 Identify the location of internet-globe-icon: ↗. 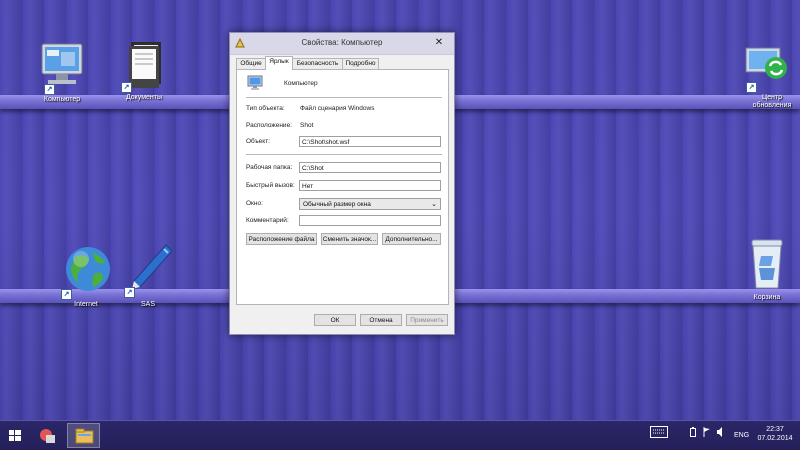
(86, 271).